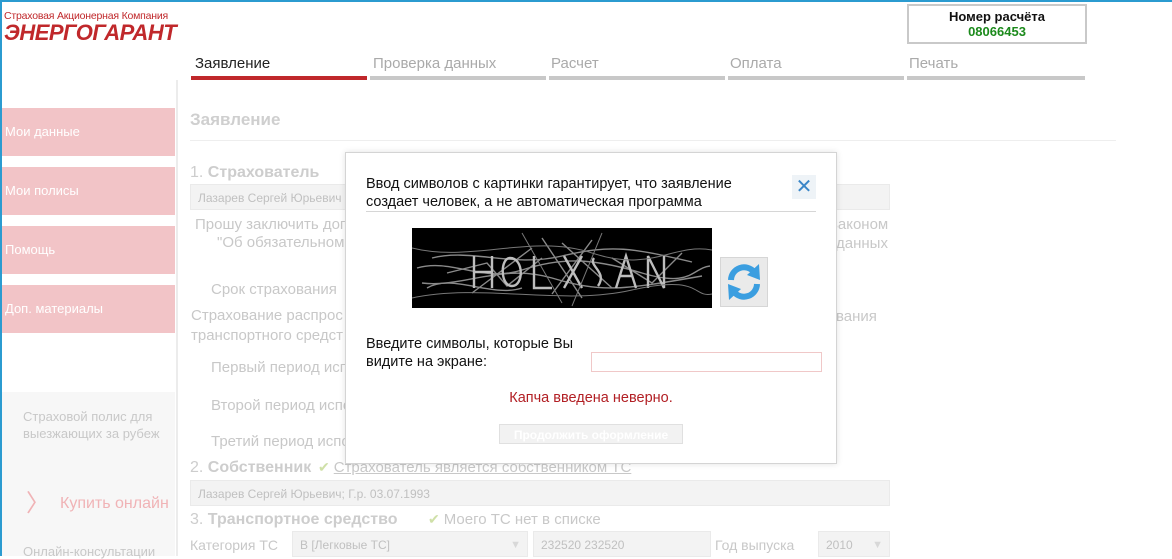 Image resolution: width=1172 pixels, height=559 pixels. I want to click on insurance-term-label: Срок страхования, so click(274, 289).